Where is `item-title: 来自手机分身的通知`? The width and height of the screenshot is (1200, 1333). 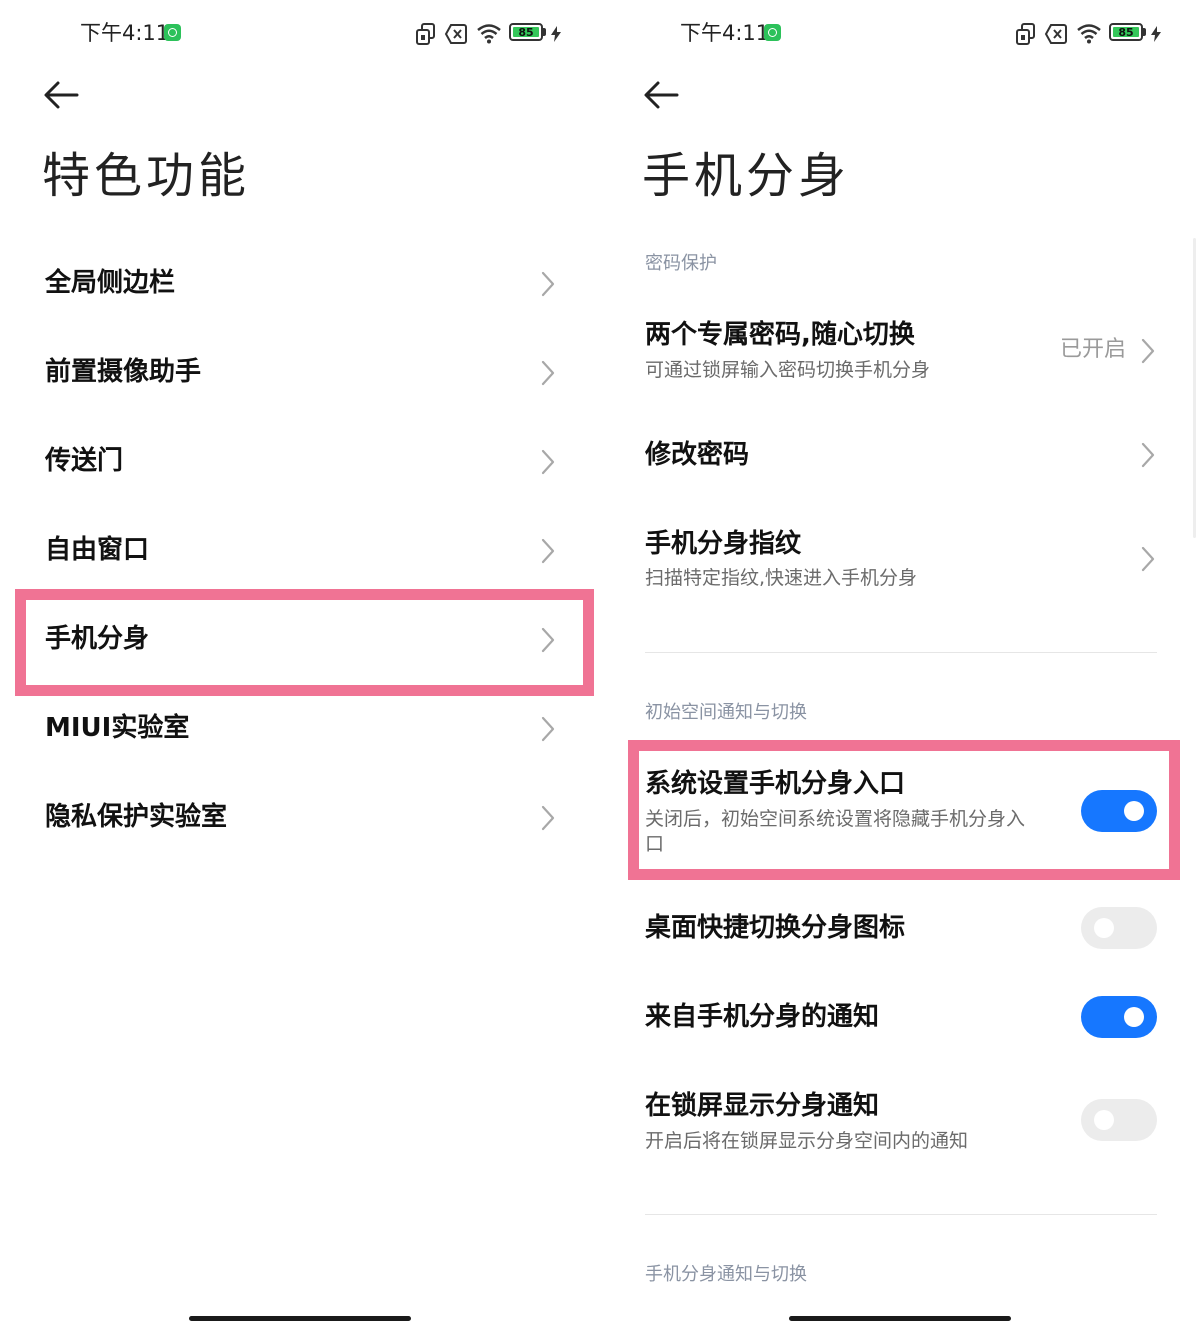
item-title: 来自手机分身的通知 is located at coordinates (762, 1017).